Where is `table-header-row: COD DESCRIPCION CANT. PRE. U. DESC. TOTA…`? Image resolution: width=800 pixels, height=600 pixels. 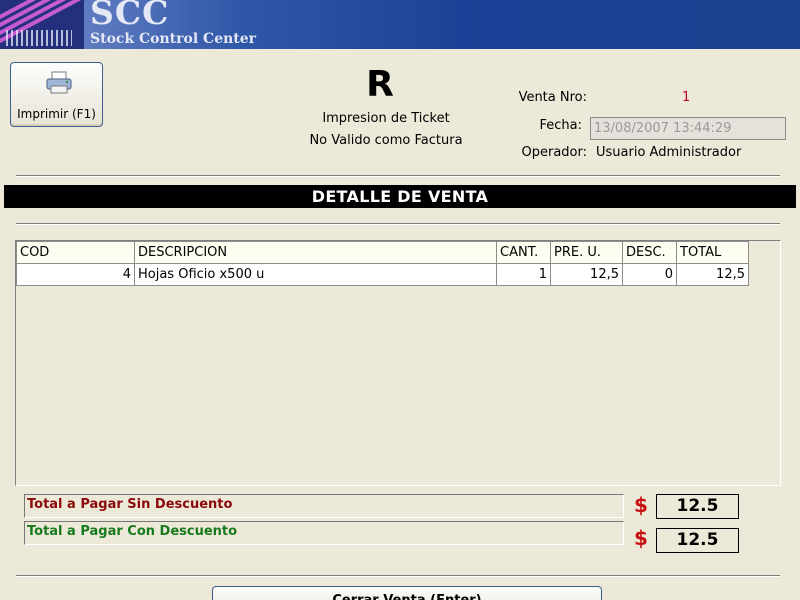
table-header-row: COD DESCRIPCION CANT. PRE. U. DESC. TOTA… is located at coordinates (382, 252).